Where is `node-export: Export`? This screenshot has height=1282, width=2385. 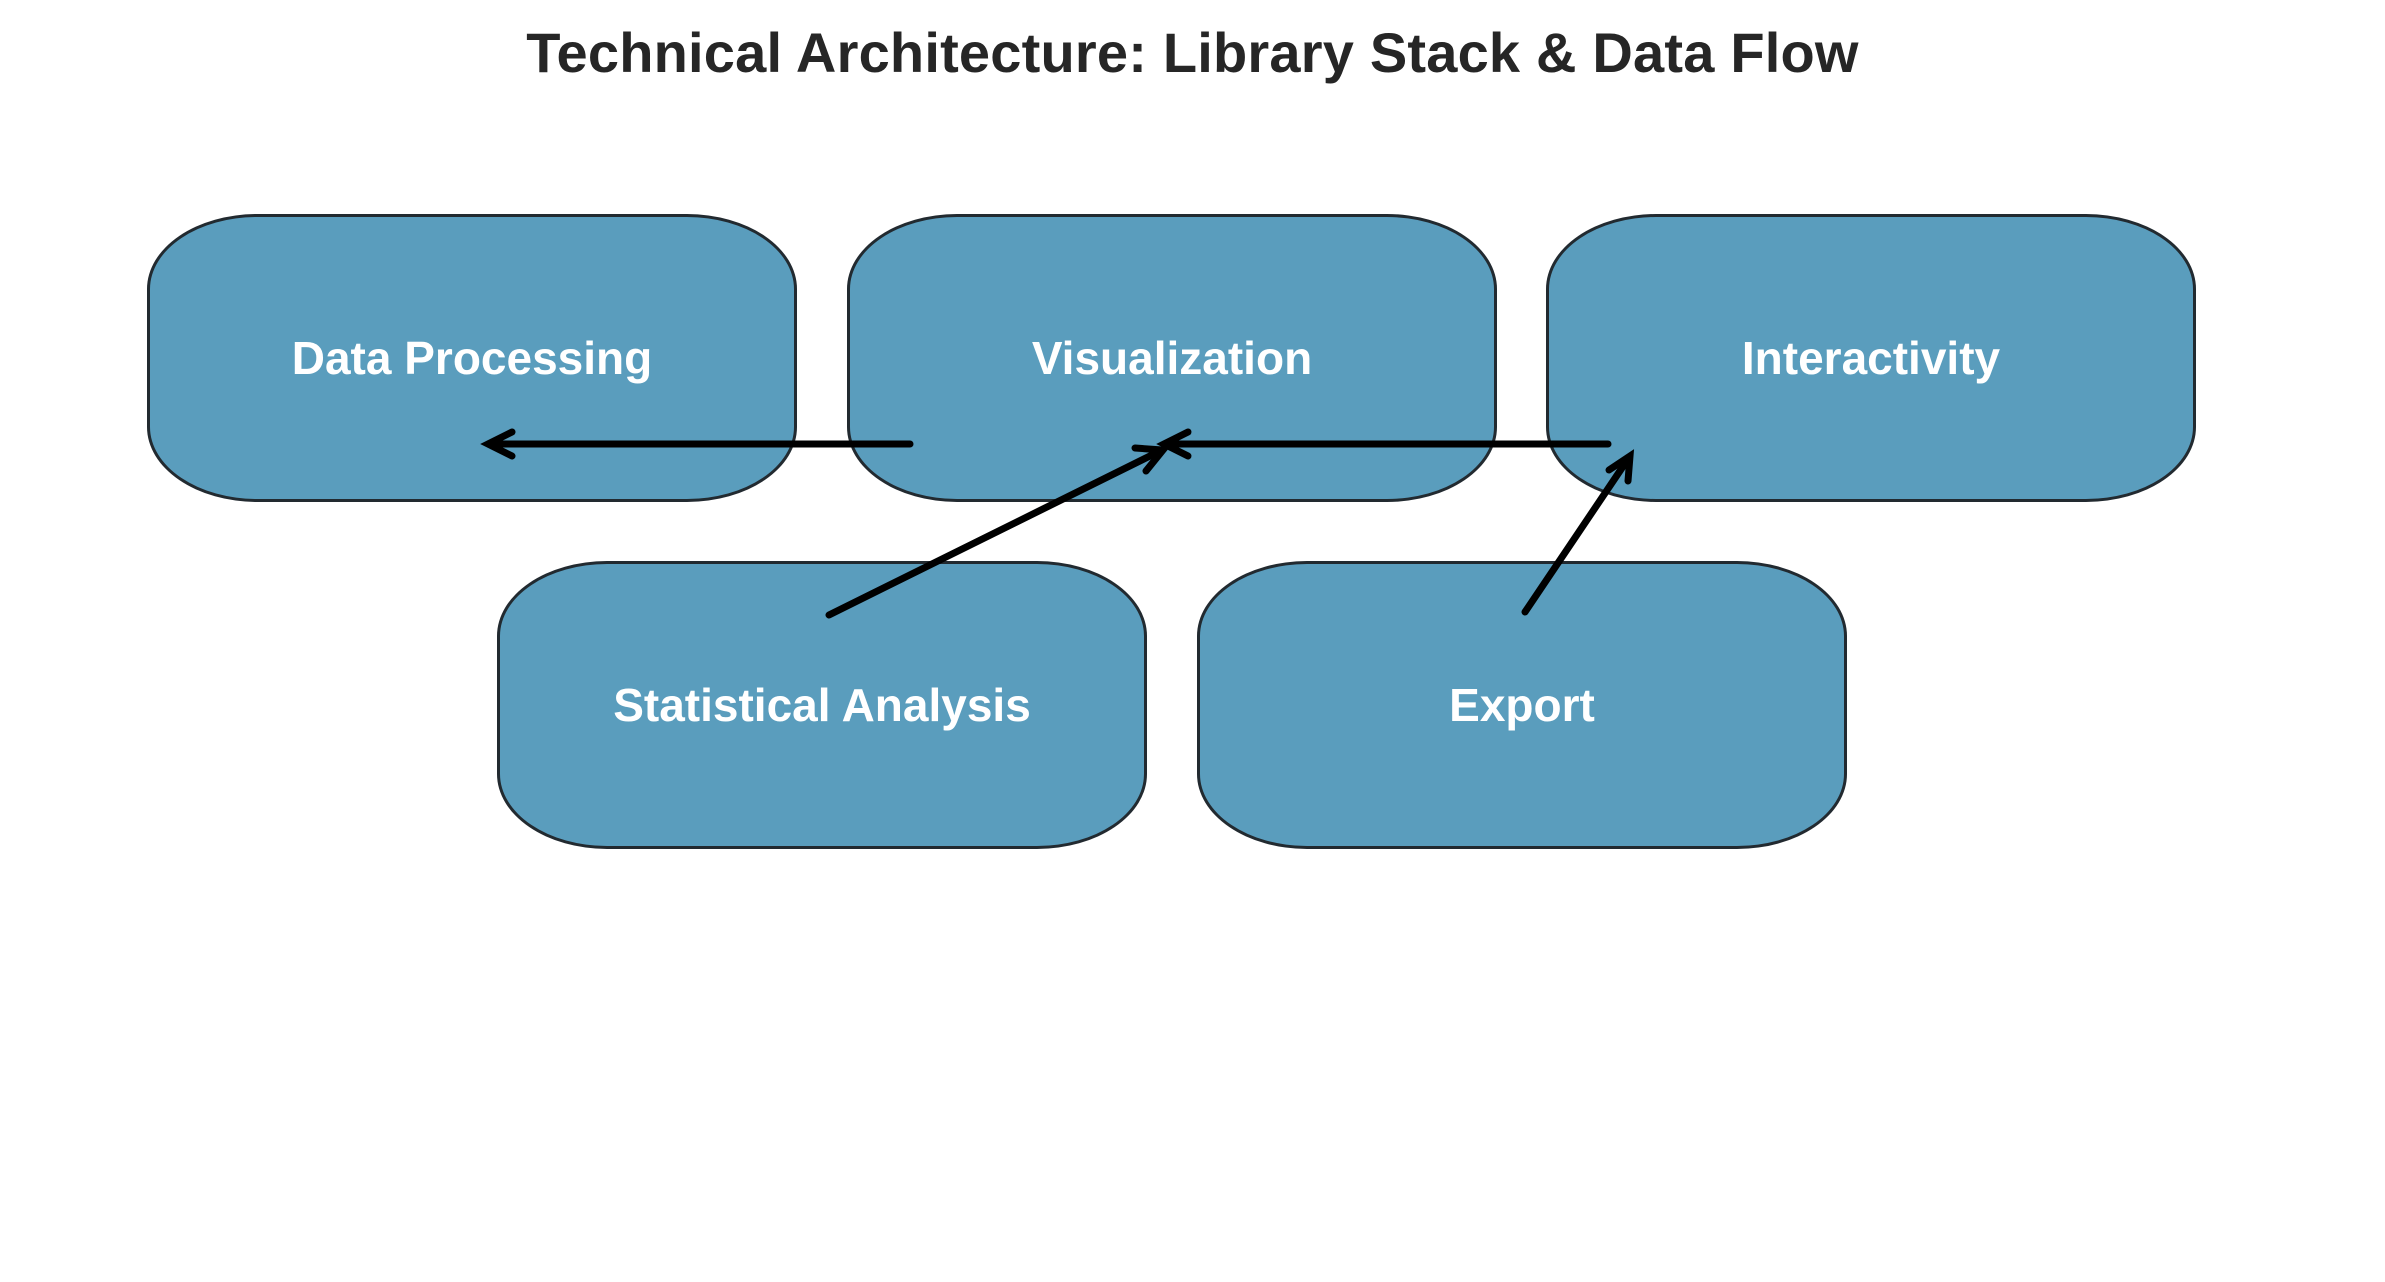
node-export: Export is located at coordinates (1522, 705).